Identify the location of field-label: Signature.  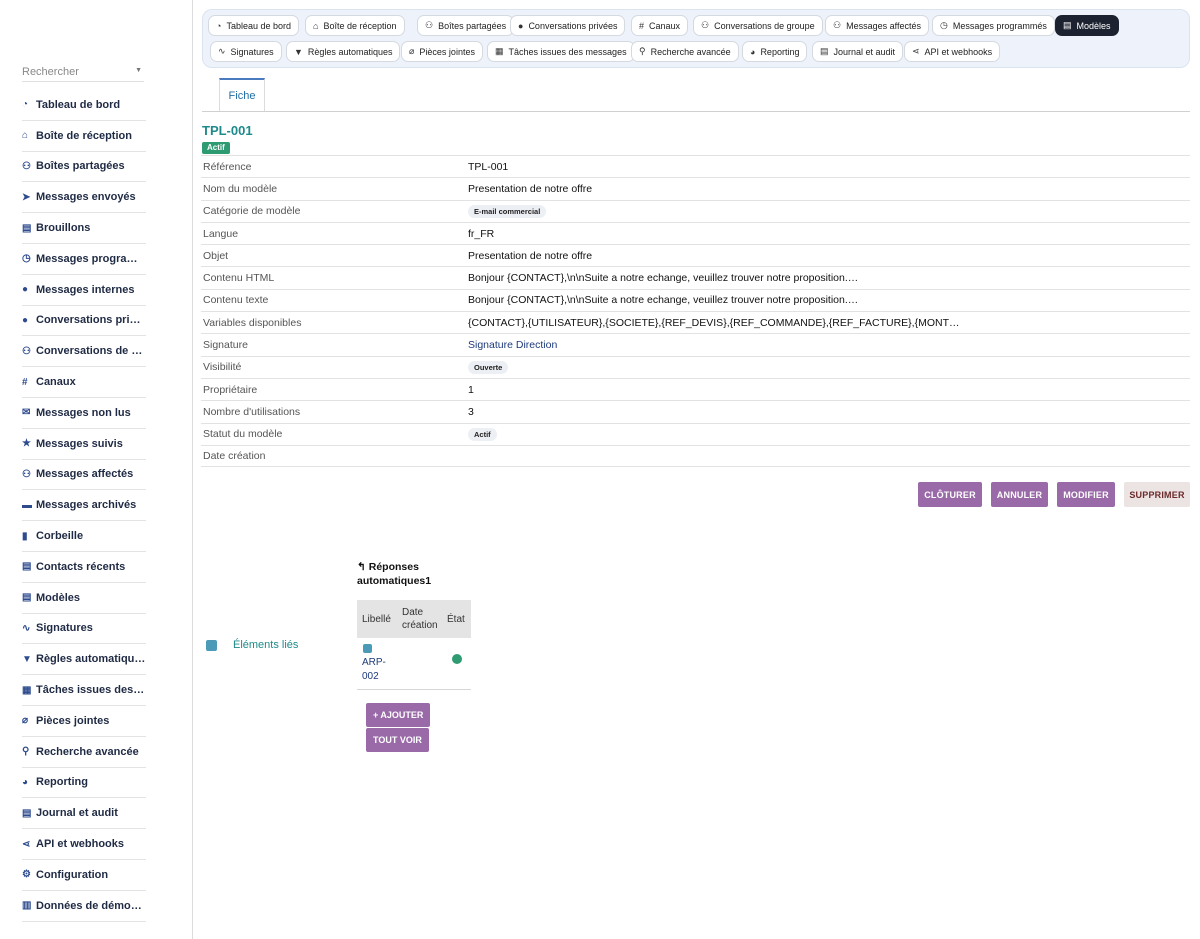
(225, 345).